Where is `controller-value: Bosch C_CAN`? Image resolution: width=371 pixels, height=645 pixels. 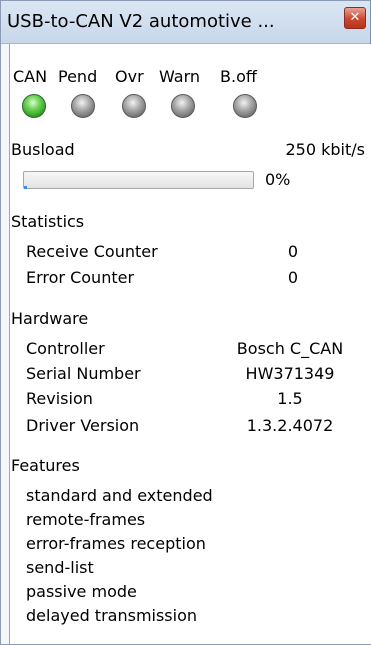
controller-value: Bosch C_CAN is located at coordinates (290, 348).